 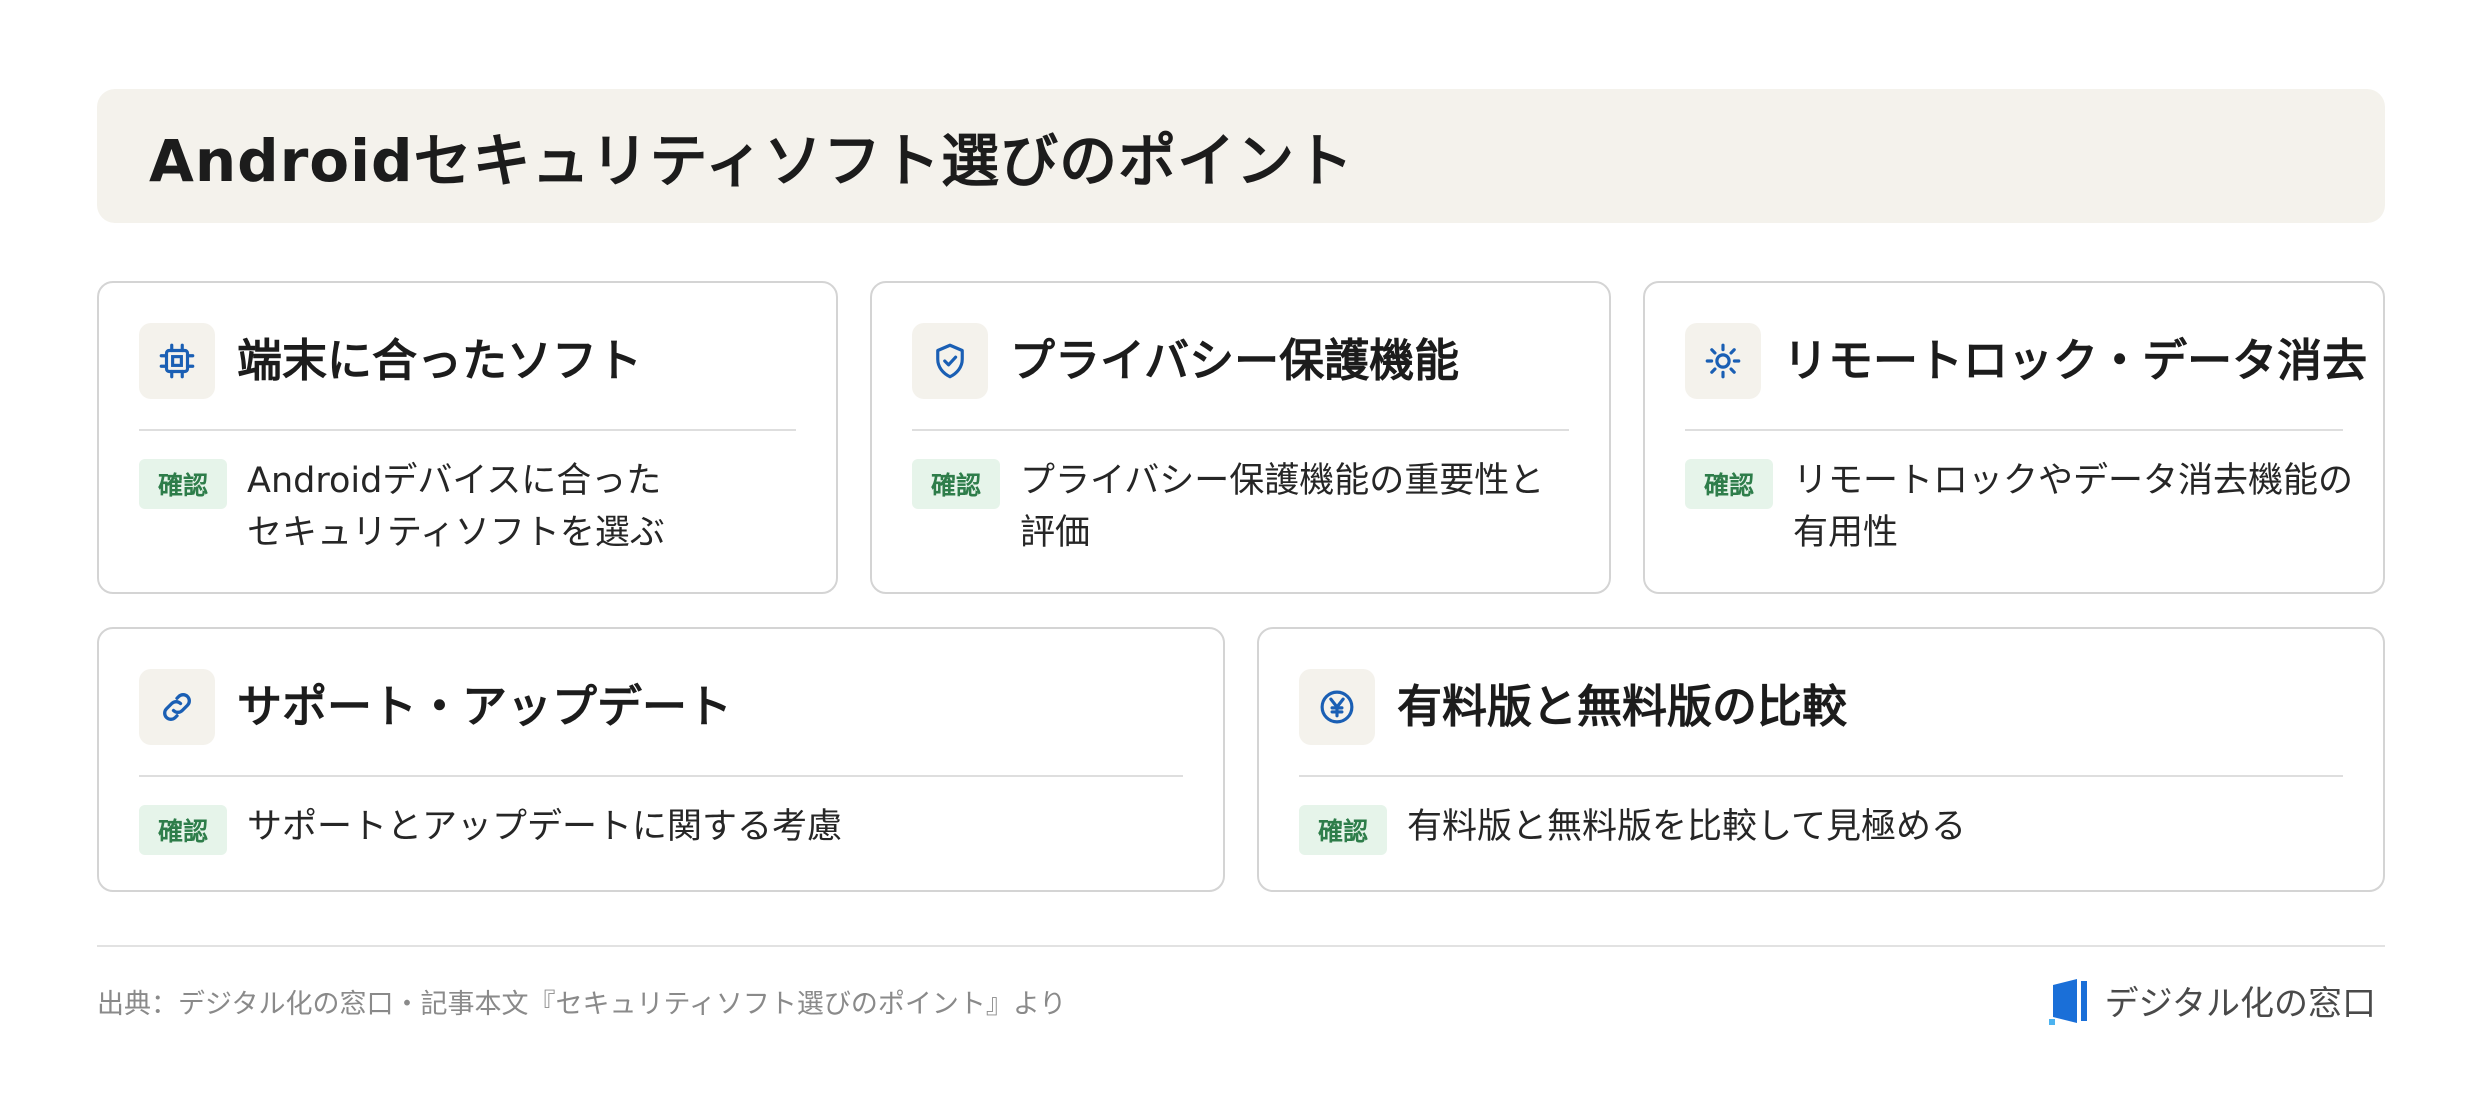 I want to click on card-description: 有料版と無料版を比較して見極める, so click(x=1686, y=827).